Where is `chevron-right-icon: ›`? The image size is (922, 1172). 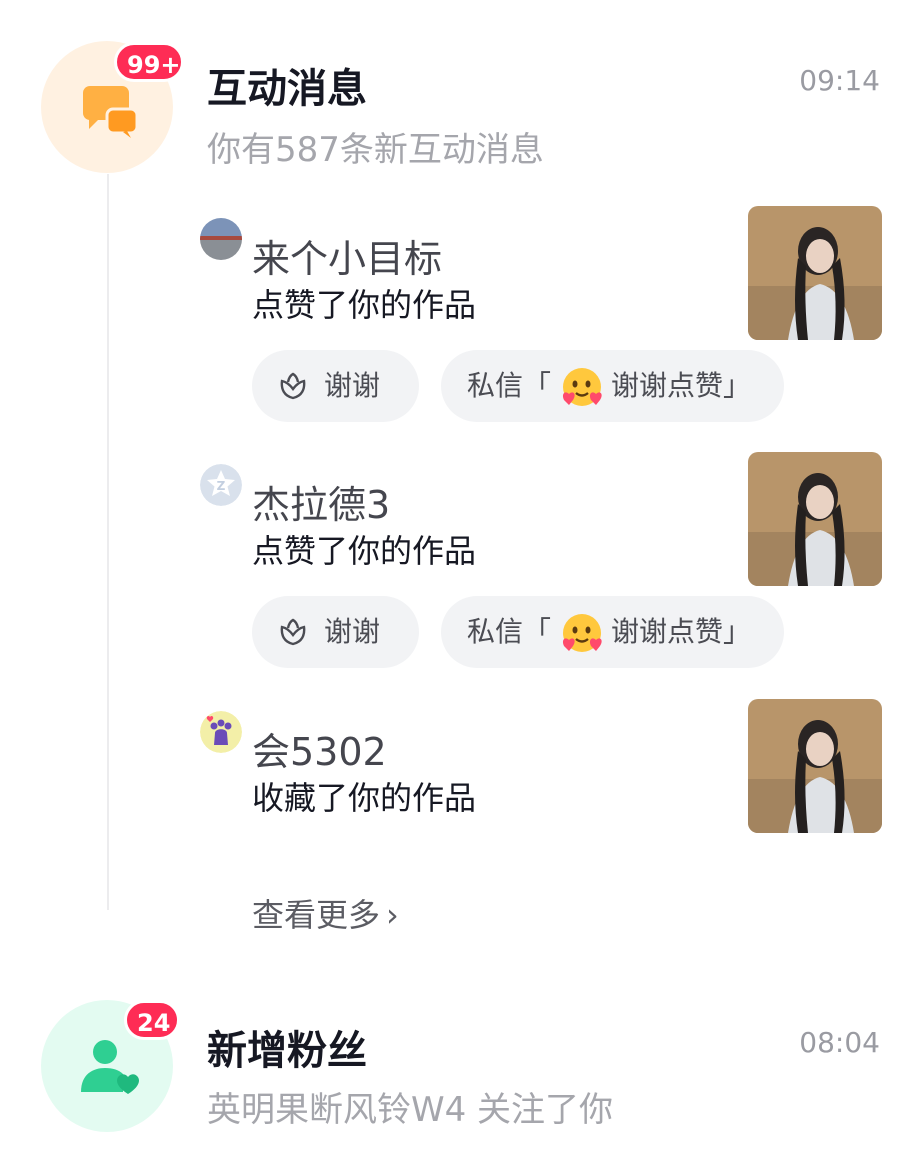 chevron-right-icon: › is located at coordinates (392, 915).